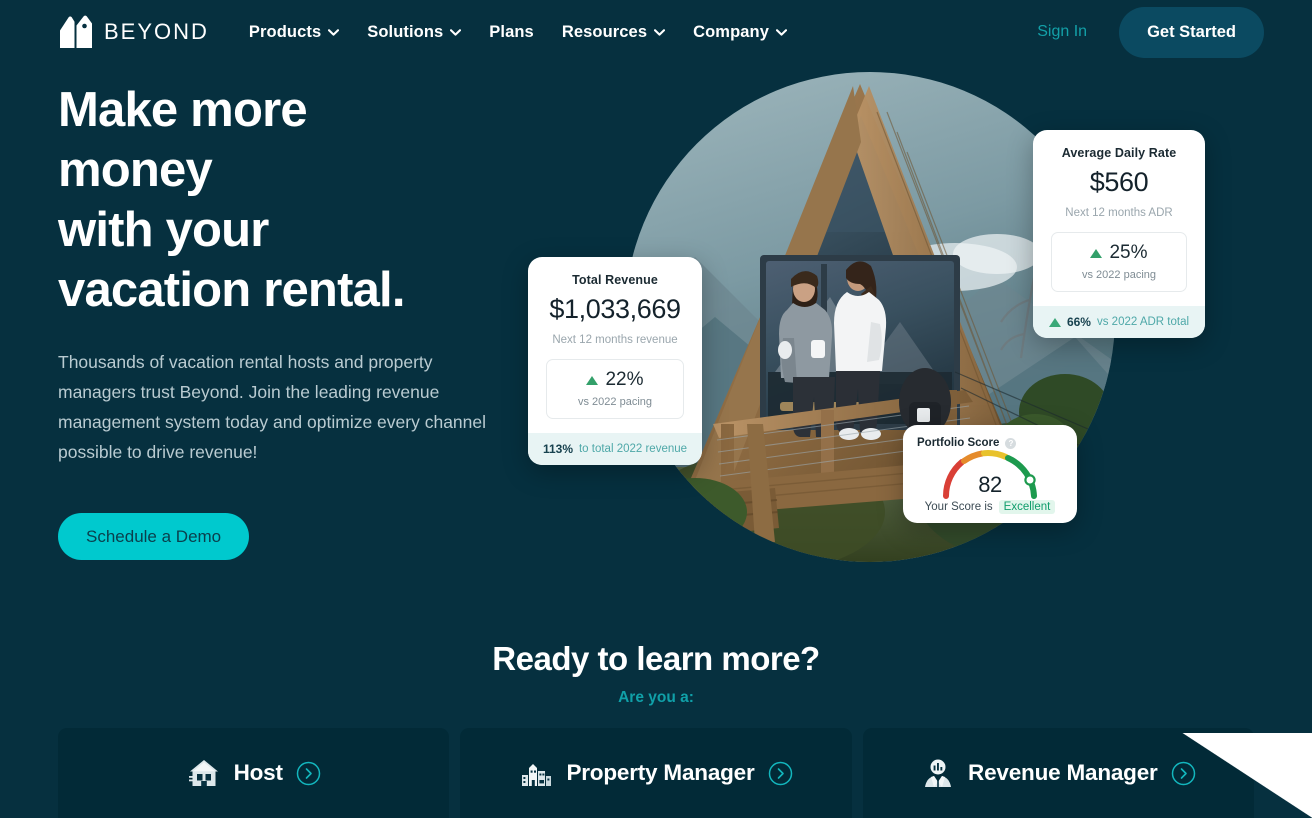 The image size is (1312, 818). What do you see at coordinates (656, 658) in the screenshot?
I see `learn-more-title: Ready to learn more?` at bounding box center [656, 658].